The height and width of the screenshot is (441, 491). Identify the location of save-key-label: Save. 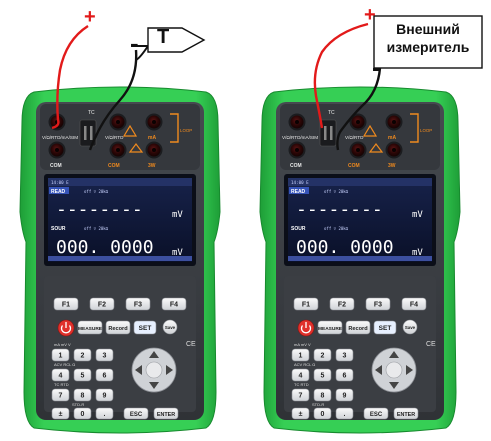
(170, 327).